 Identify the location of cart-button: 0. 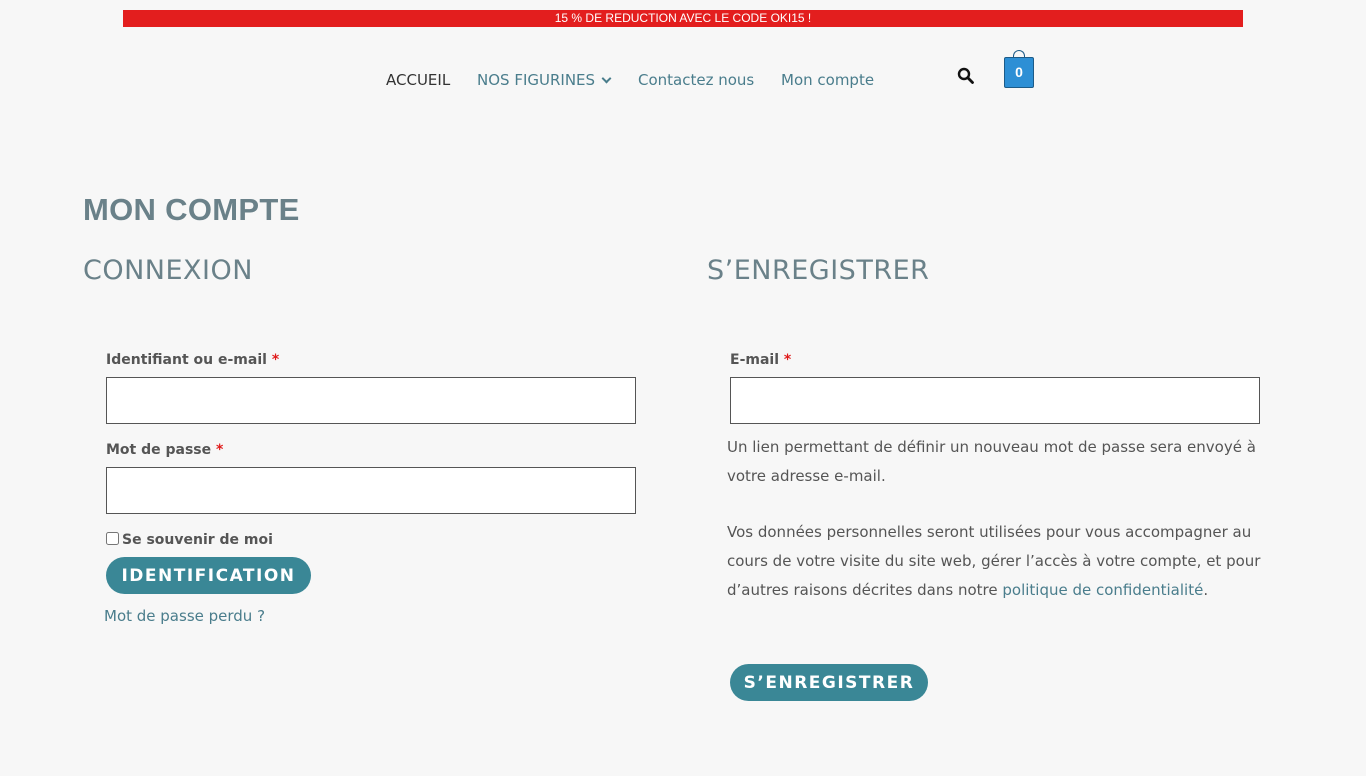
(1019, 69).